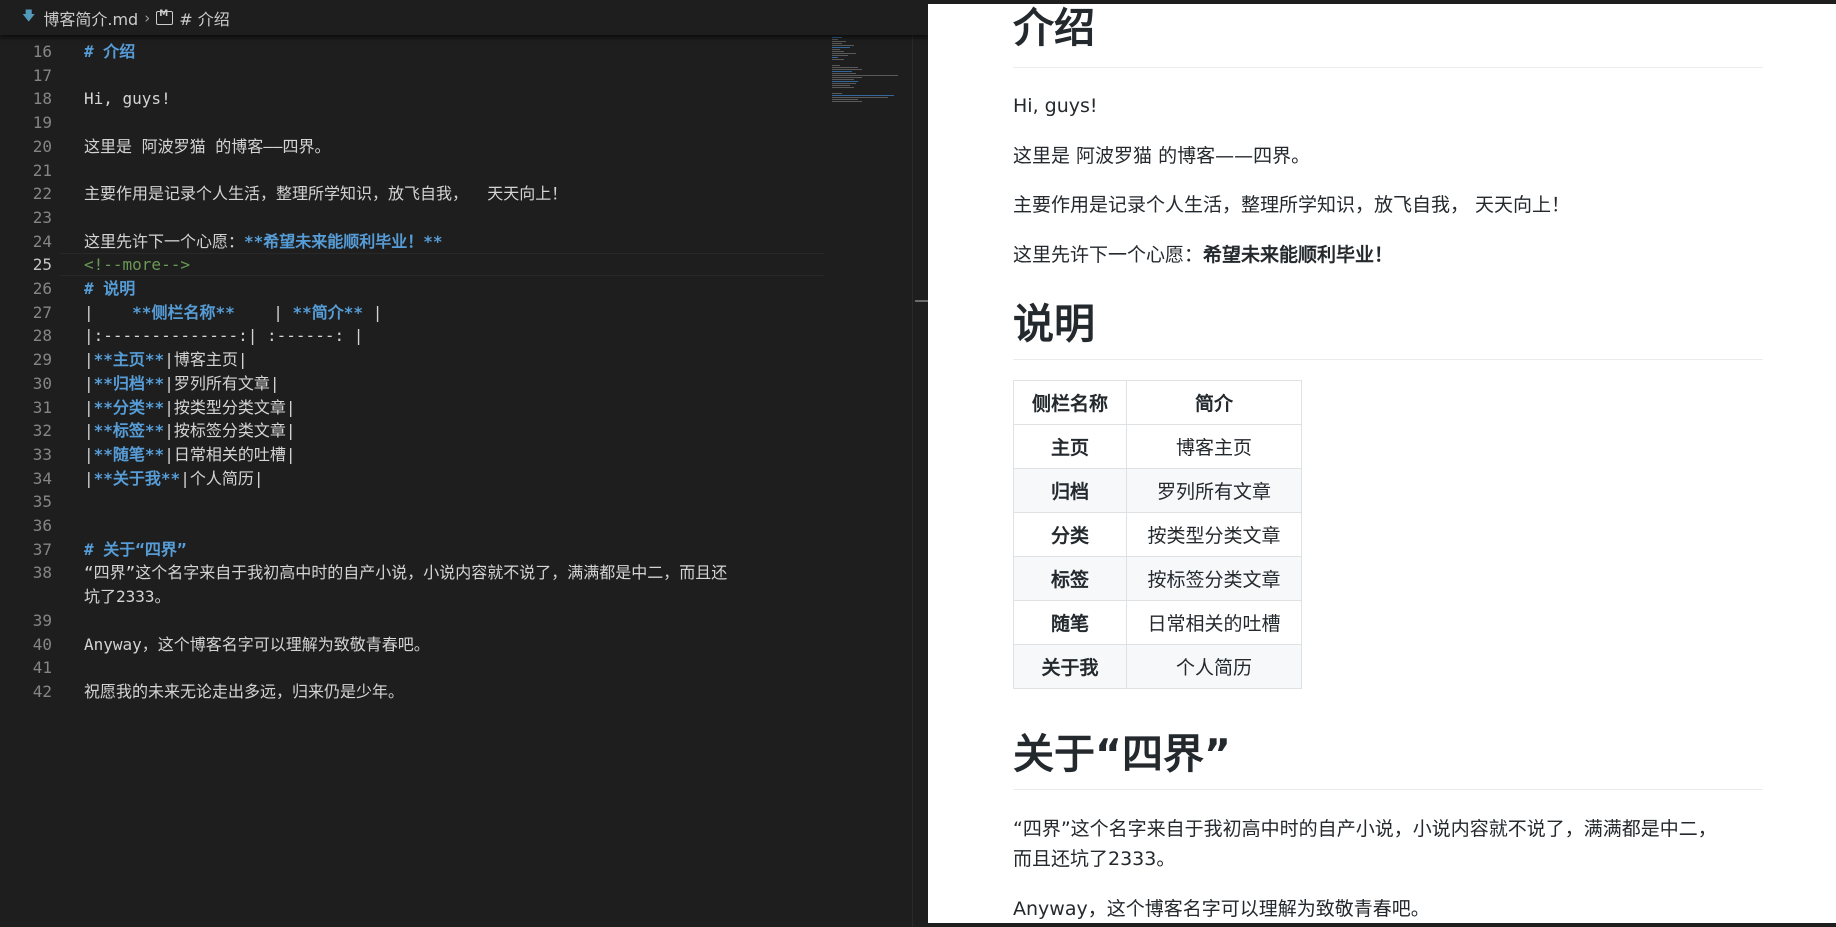  Describe the element at coordinates (206, 360) in the screenshot. I see `plain-text: |博客主页|` at that location.